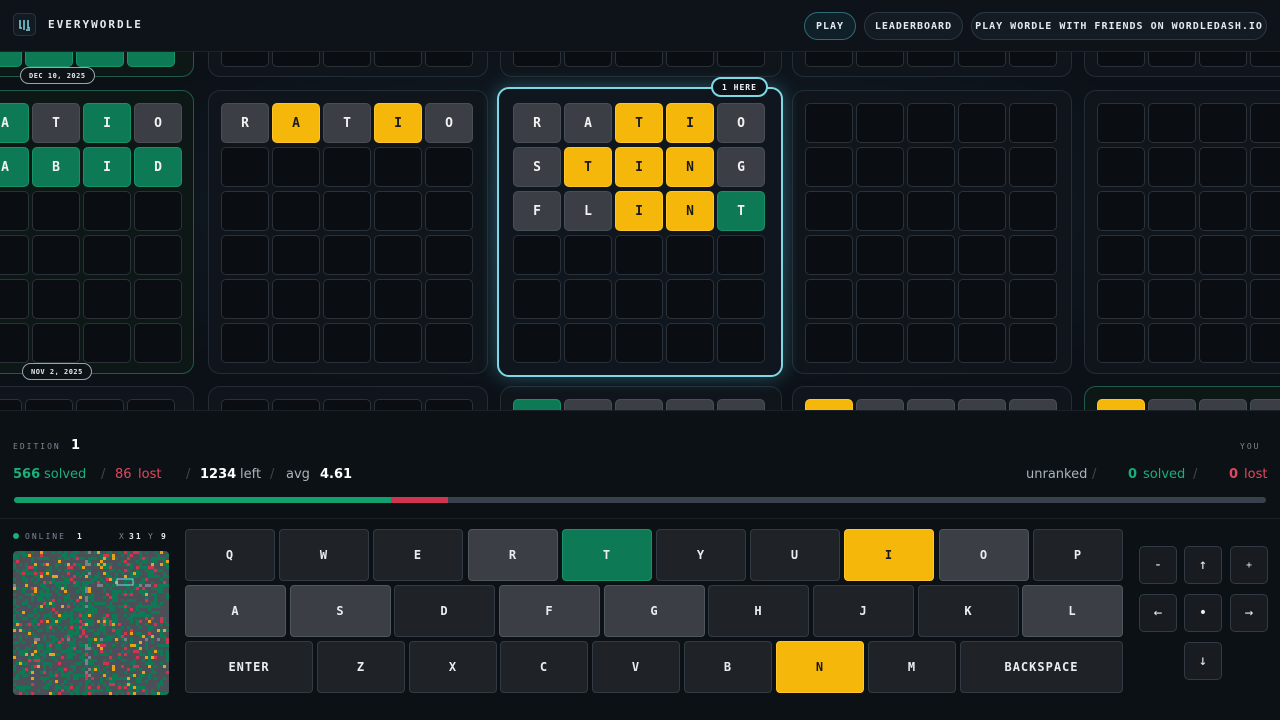  I want to click on online-count: 1, so click(80, 536).